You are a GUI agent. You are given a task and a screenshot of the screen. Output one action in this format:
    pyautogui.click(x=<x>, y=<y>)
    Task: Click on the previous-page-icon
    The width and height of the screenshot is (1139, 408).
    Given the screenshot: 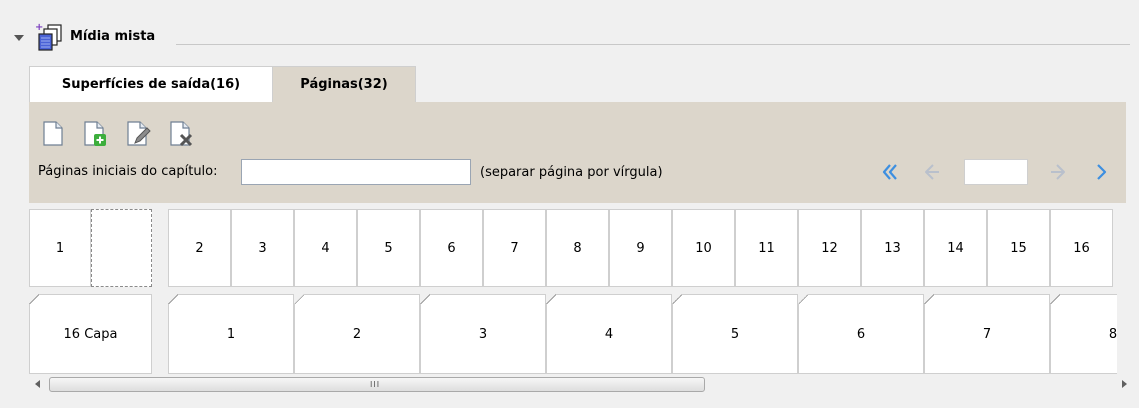 What is the action you would take?
    pyautogui.click(x=932, y=172)
    